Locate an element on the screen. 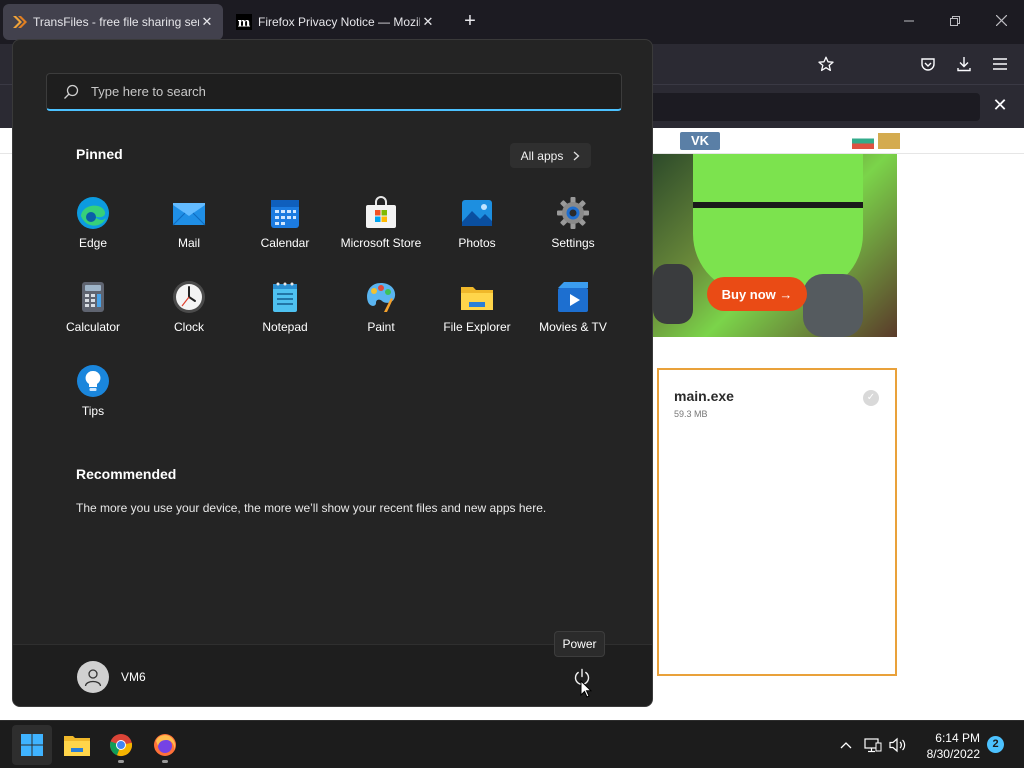 The height and width of the screenshot is (768, 1024). ad-image-shirt is located at coordinates (778, 224).